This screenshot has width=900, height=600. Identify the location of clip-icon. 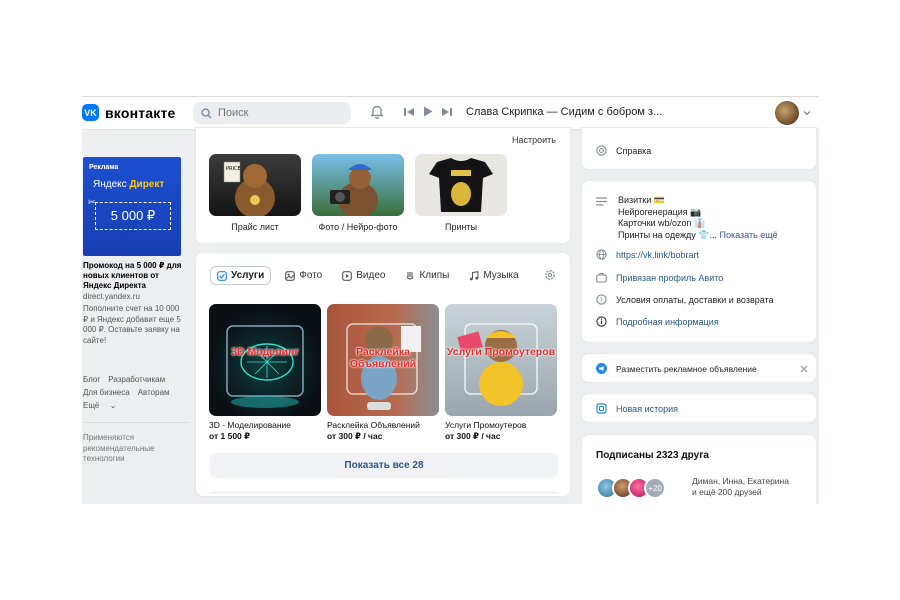
(410, 275).